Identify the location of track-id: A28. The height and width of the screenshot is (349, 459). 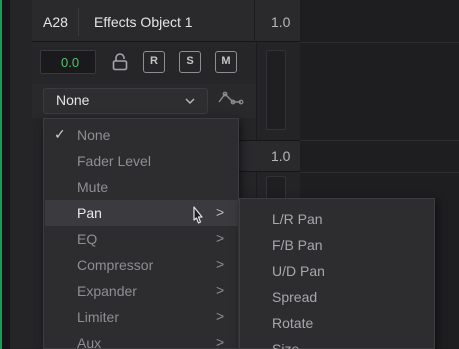
(55, 22).